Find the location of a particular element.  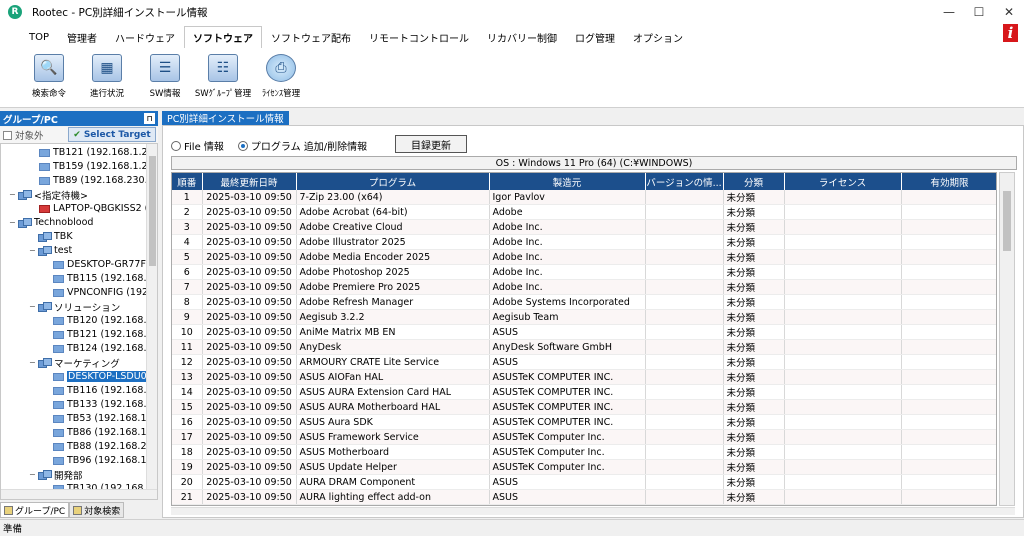

tree-pc: DESKTOP-LSDU0D is located at coordinates (104, 376).